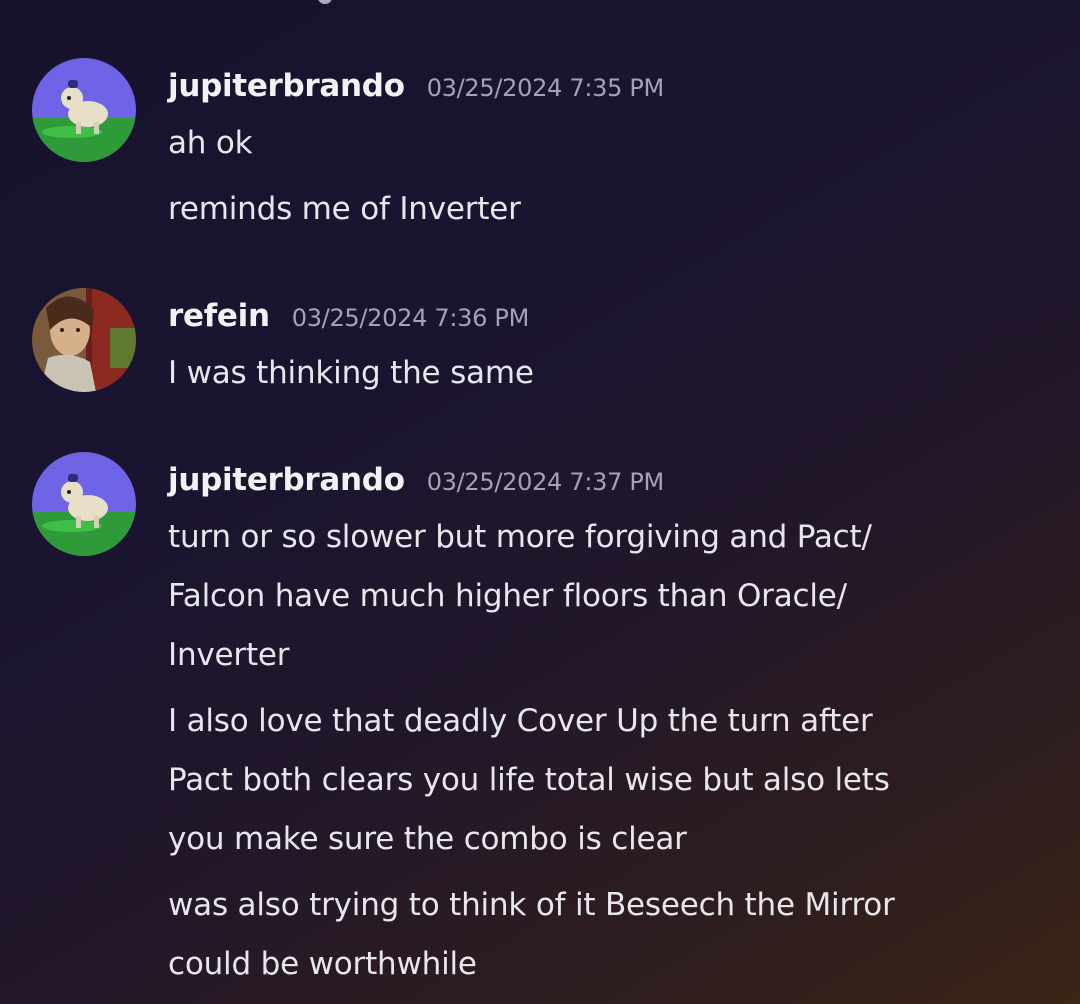 The width and height of the screenshot is (1080, 1004). What do you see at coordinates (410, 318) in the screenshot?
I see `timestamp: 03/25/2024 7:36 PM` at bounding box center [410, 318].